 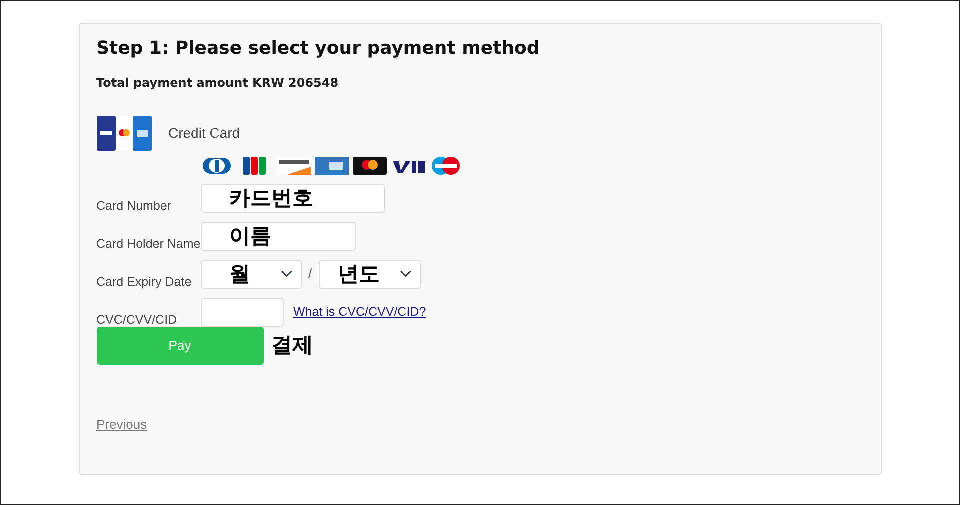 I want to click on field-label: Card Number, so click(x=134, y=206).